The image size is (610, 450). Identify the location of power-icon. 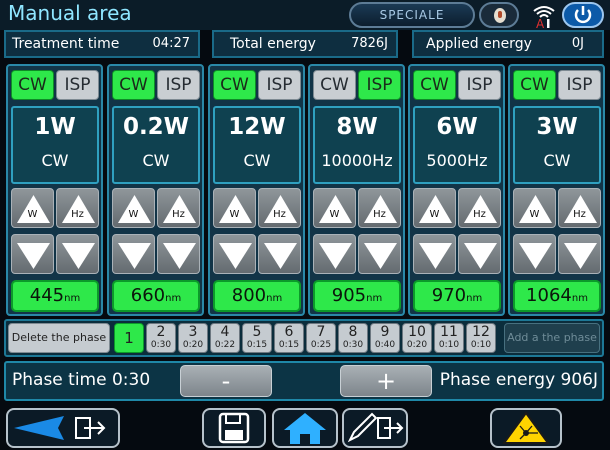
(583, 15).